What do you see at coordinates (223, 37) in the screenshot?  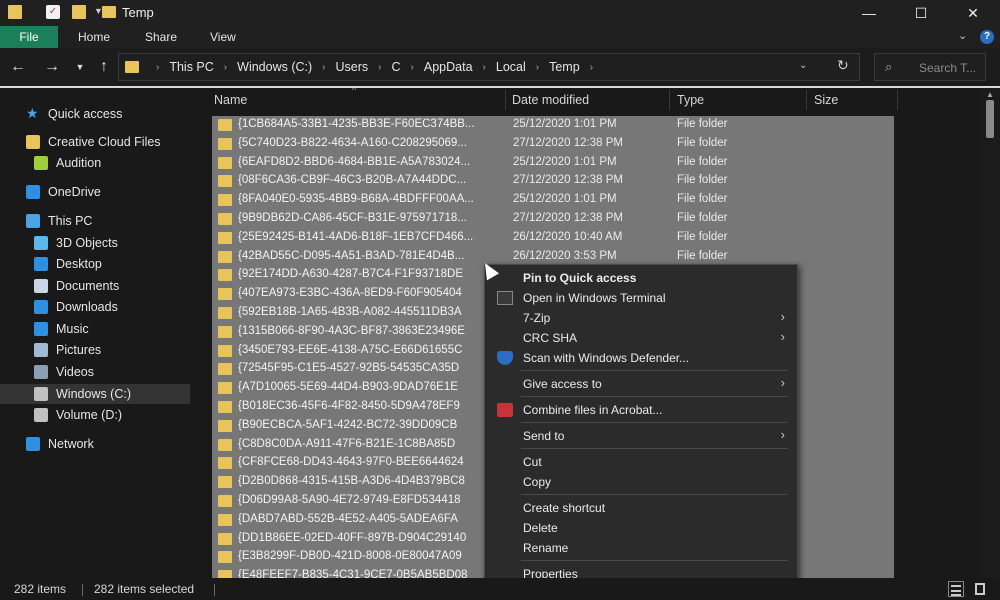 I see `tab-view: View` at bounding box center [223, 37].